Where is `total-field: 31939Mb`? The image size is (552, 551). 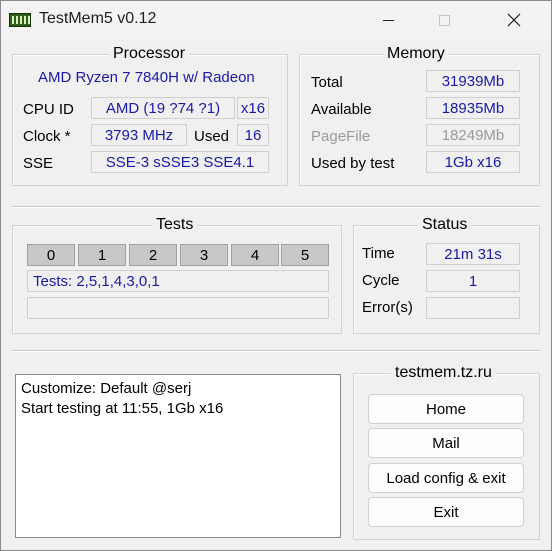 total-field: 31939Mb is located at coordinates (473, 81).